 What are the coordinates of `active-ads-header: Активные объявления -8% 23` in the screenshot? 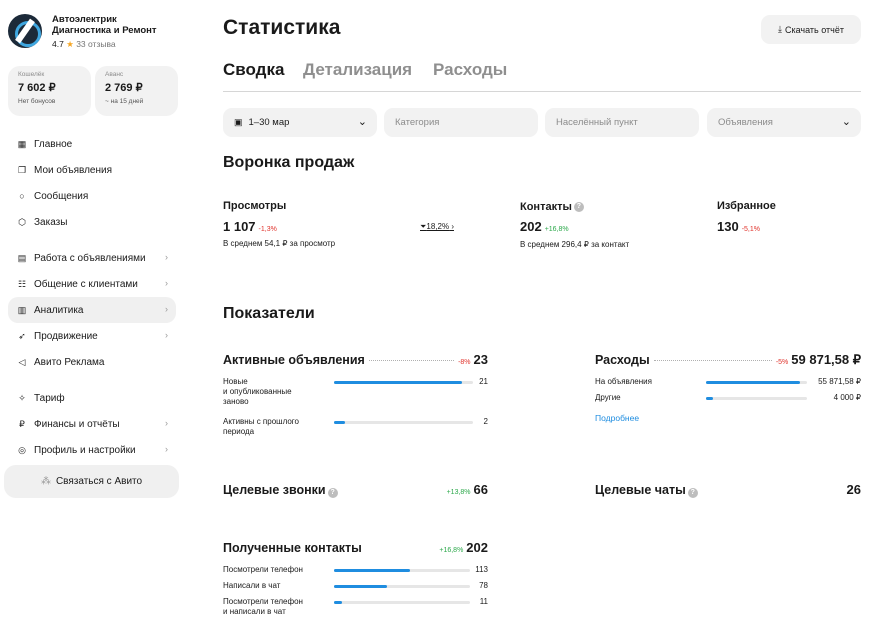 It's located at (355, 359).